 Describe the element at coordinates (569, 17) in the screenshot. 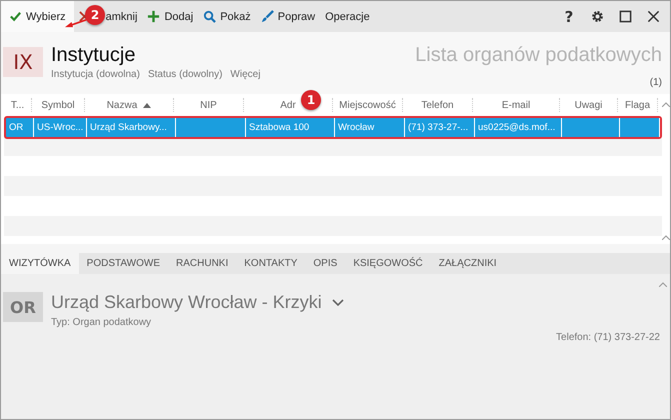

I see `help-button: ?` at that location.